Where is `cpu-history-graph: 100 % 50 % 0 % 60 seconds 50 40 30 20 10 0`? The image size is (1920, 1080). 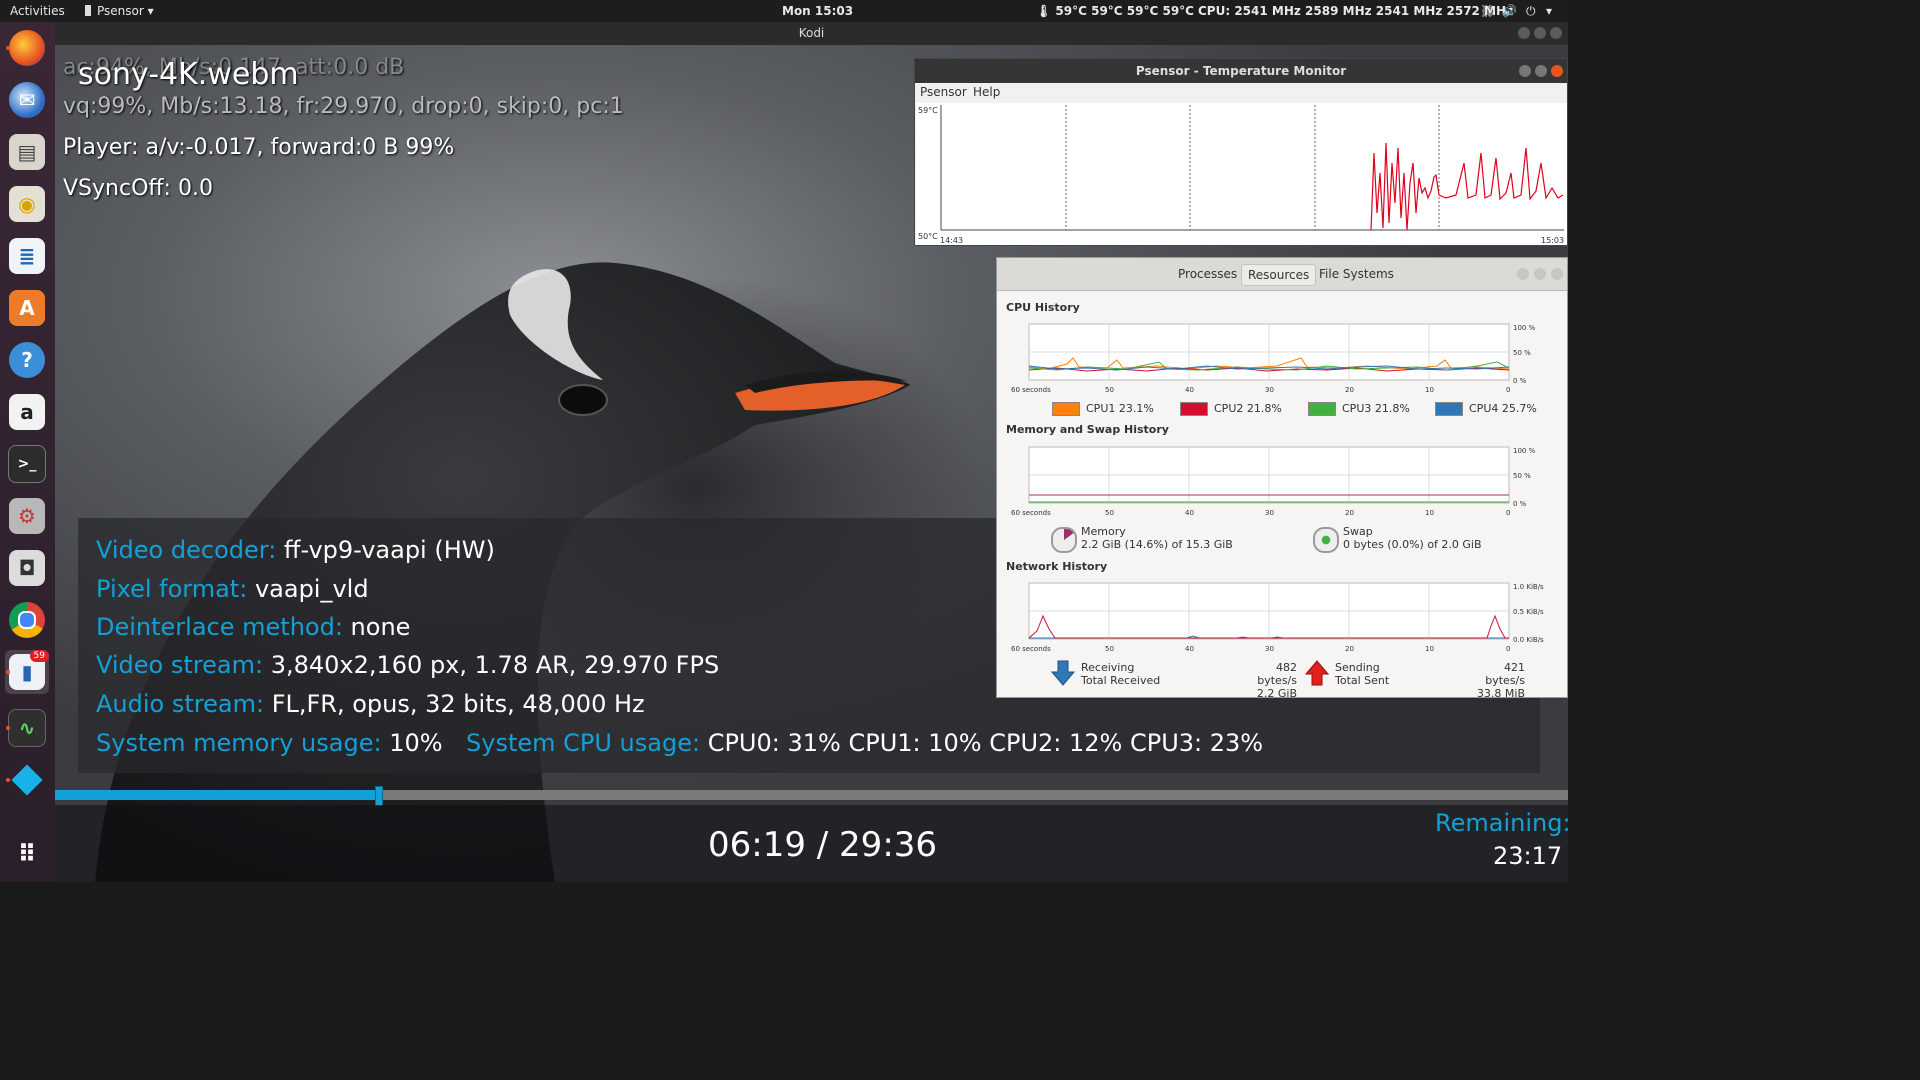 cpu-history-graph: 100 % 50 % 0 % 60 seconds 50 40 30 20 10 0 is located at coordinates (1273, 358).